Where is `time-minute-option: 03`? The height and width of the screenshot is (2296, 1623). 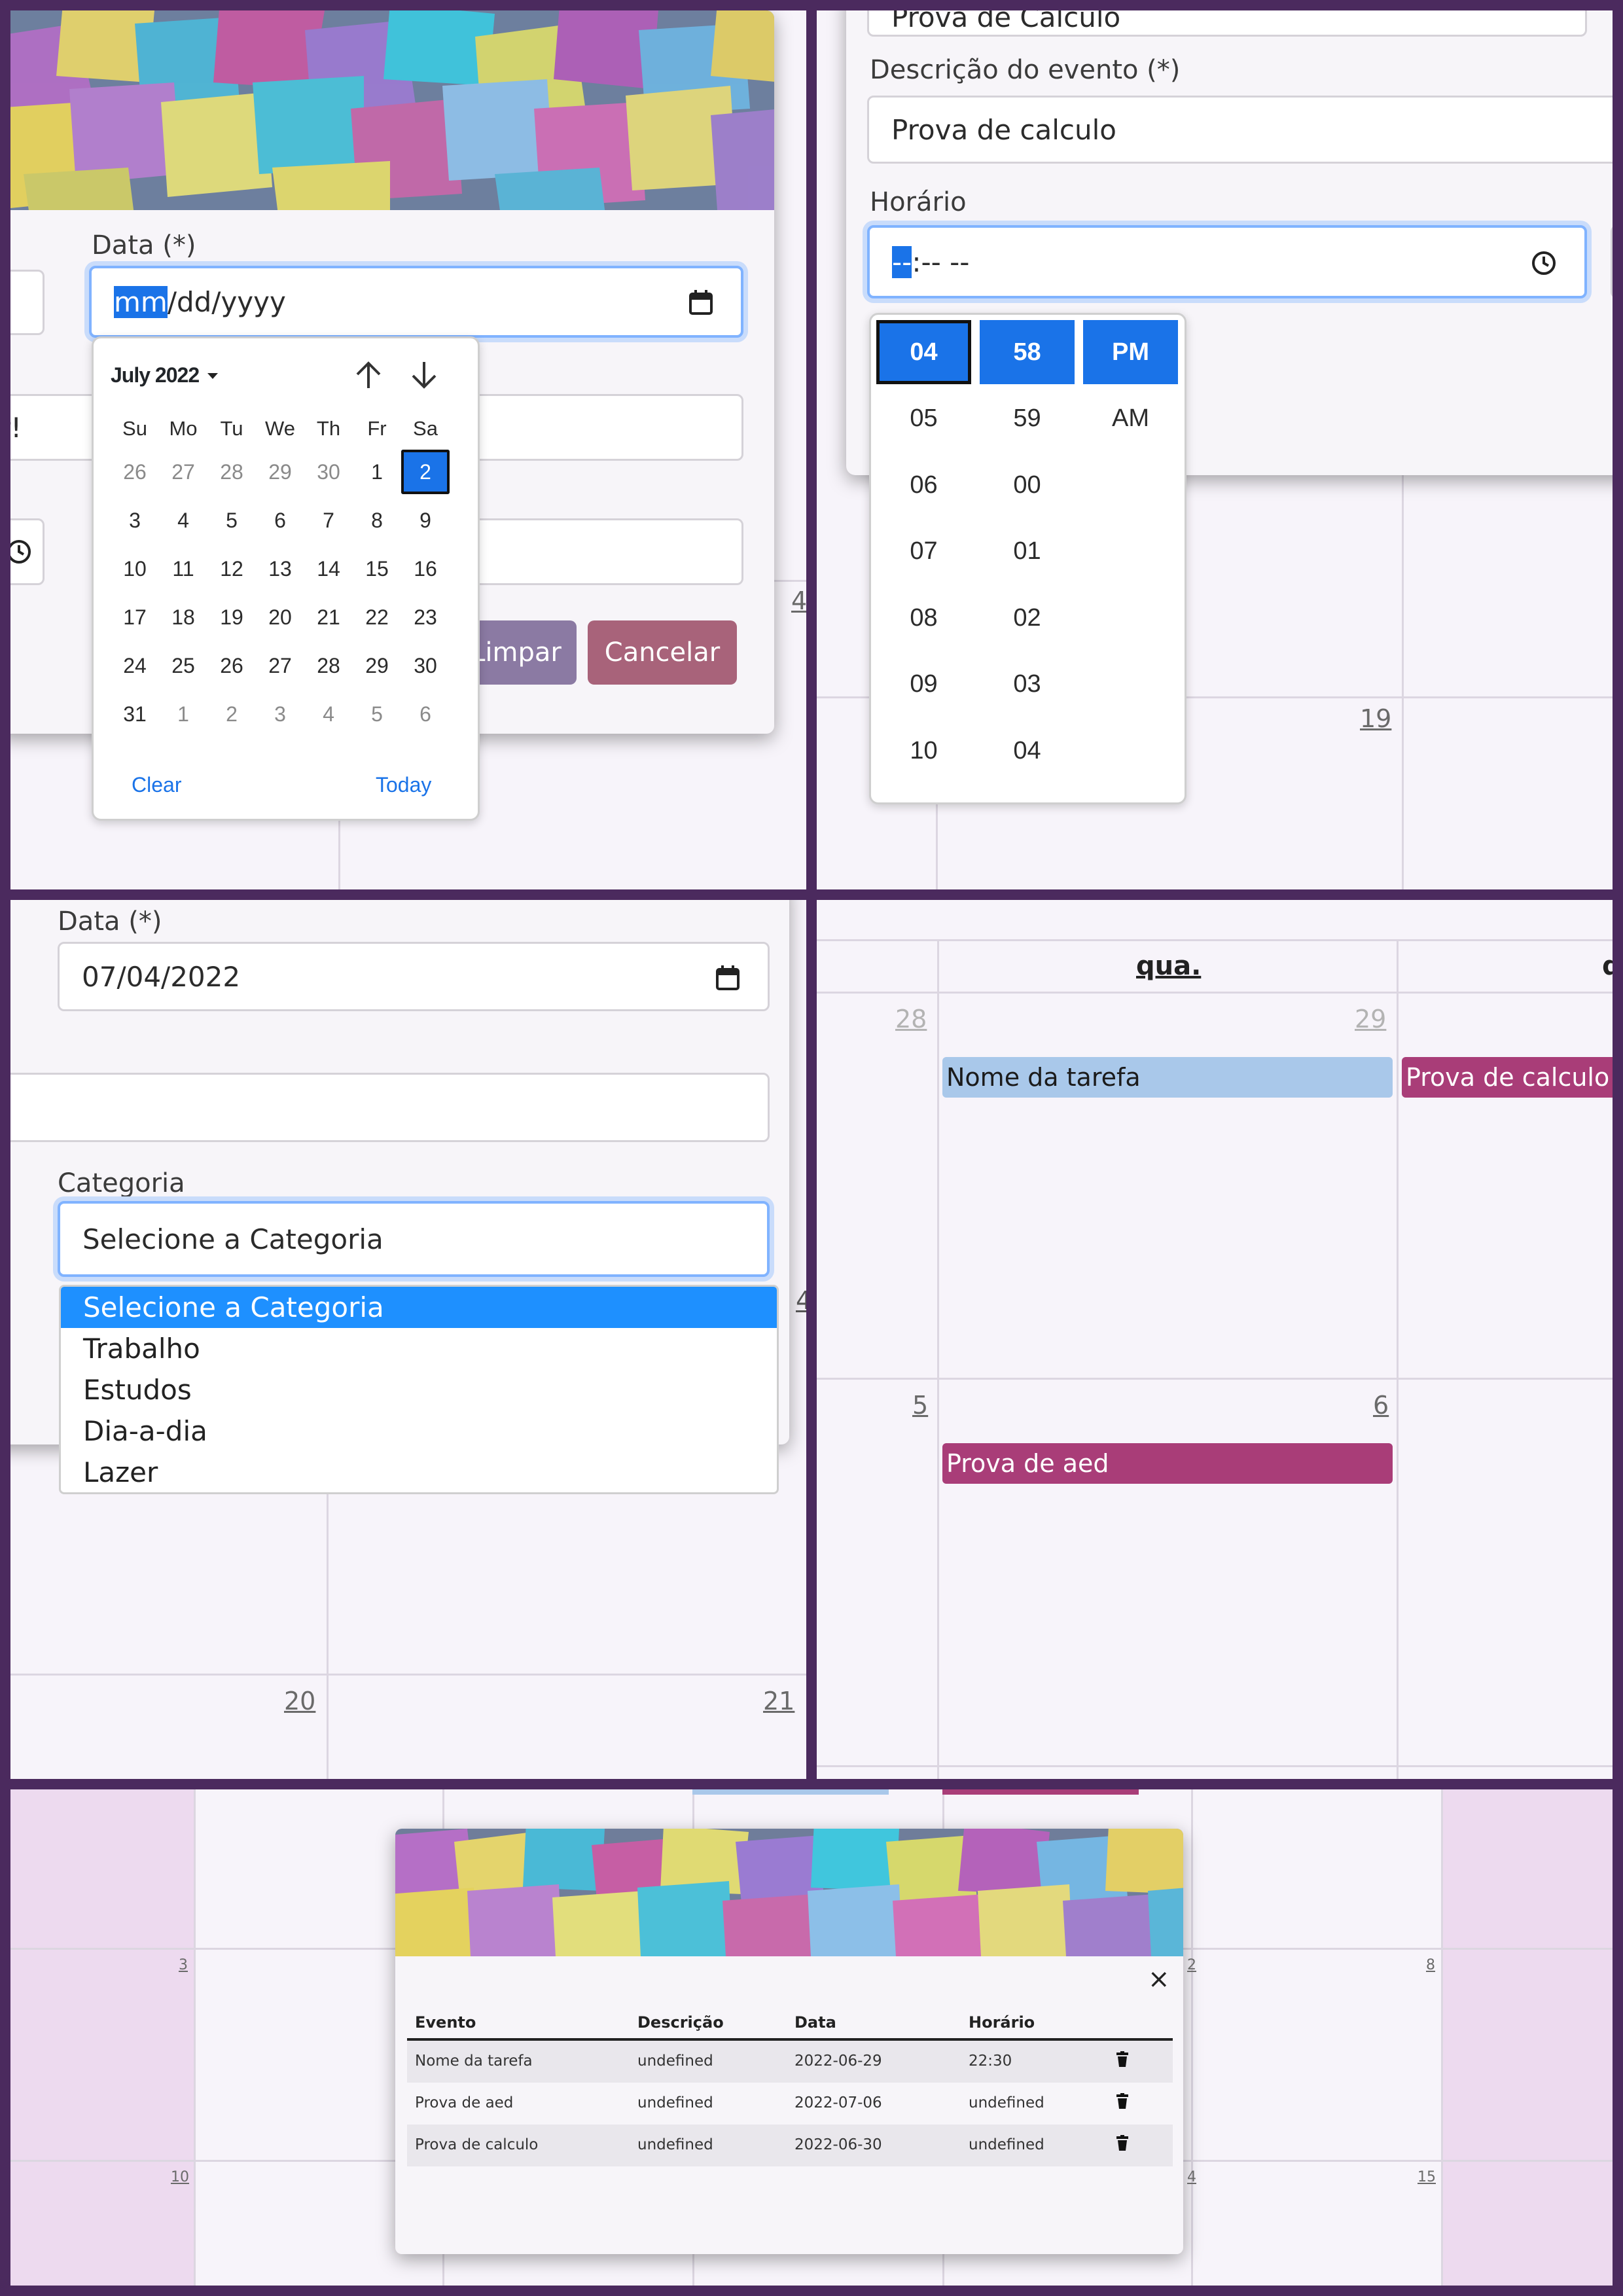
time-minute-option: 03 is located at coordinates (1027, 685).